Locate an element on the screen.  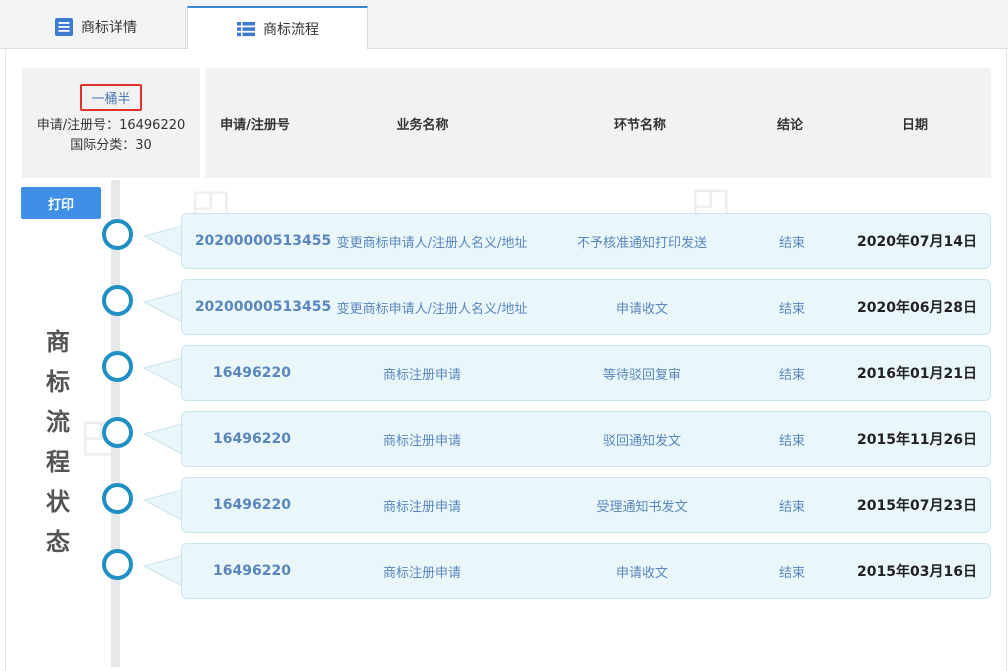
header-step-name: 环节名称 is located at coordinates (639, 125).